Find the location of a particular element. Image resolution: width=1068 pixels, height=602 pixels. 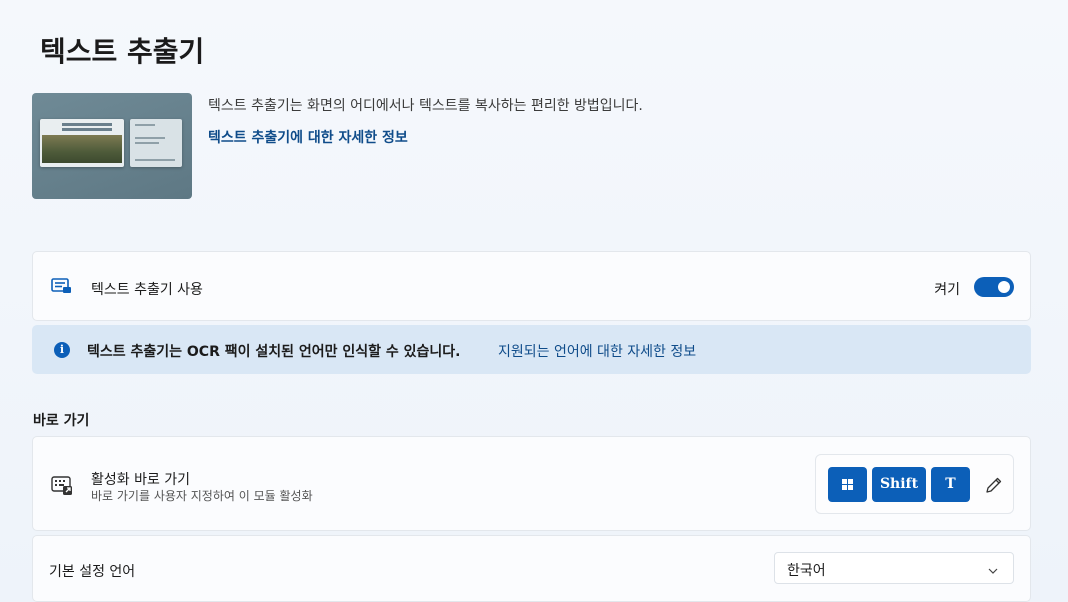

hero-panel-graphic is located at coordinates (156, 143).